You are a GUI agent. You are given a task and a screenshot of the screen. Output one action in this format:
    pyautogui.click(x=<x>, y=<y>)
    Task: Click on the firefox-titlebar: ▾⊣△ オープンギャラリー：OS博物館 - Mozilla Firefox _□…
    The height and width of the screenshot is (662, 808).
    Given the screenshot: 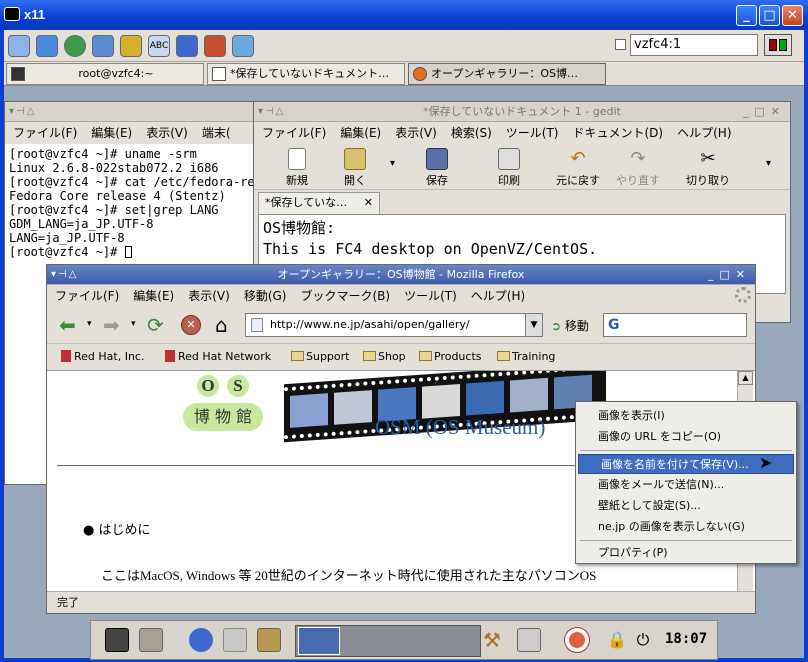 What is the action you would take?
    pyautogui.click(x=401, y=275)
    